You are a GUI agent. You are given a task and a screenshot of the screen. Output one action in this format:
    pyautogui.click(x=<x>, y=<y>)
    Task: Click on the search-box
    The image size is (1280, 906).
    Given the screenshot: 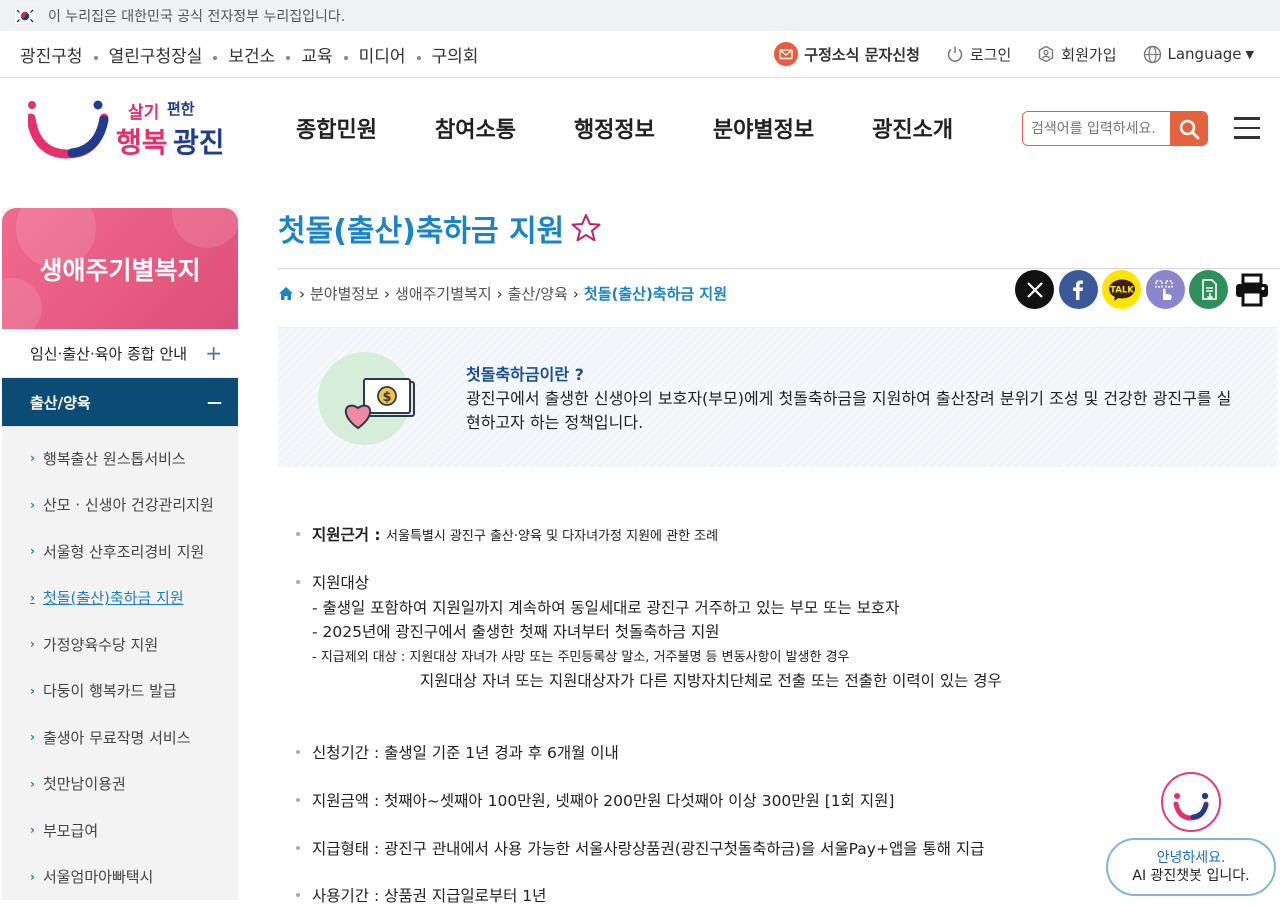 What is the action you would take?
    pyautogui.click(x=1115, y=128)
    